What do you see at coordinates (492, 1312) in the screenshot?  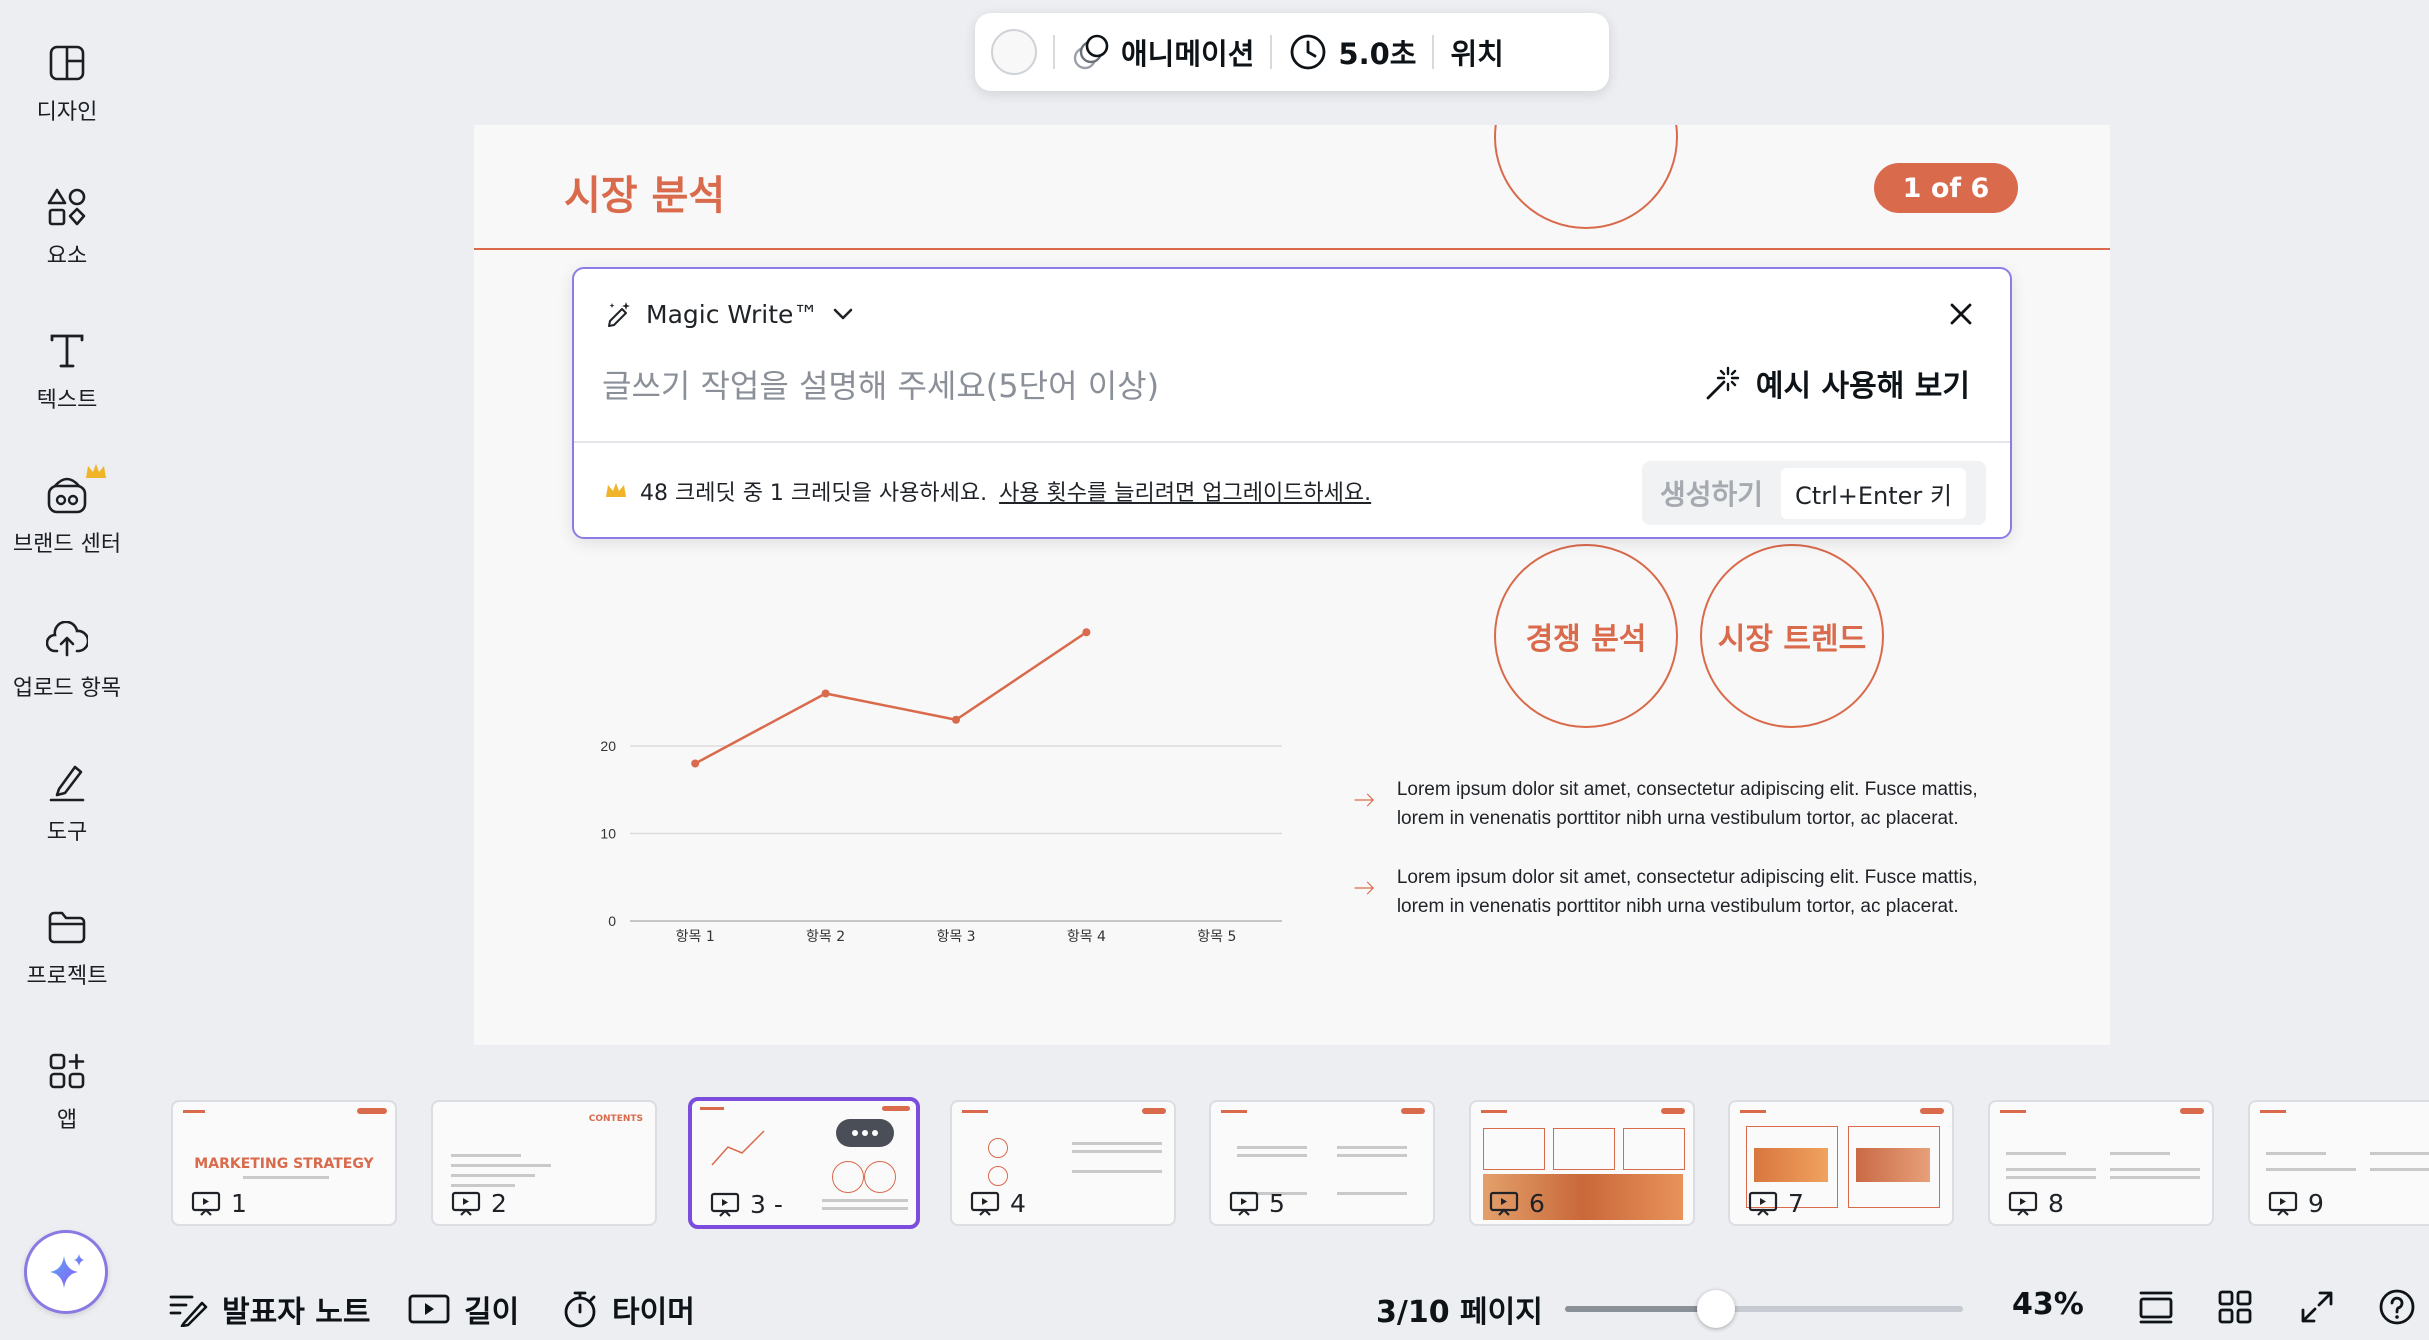 I see `duration-toggle-label: 길이` at bounding box center [492, 1312].